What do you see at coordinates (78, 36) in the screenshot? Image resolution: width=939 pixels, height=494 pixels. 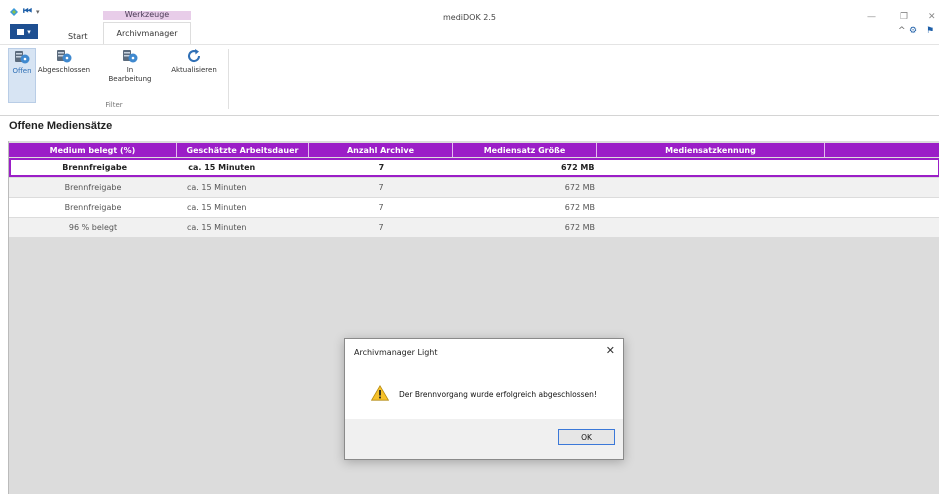 I see `tab-start: Start` at bounding box center [78, 36].